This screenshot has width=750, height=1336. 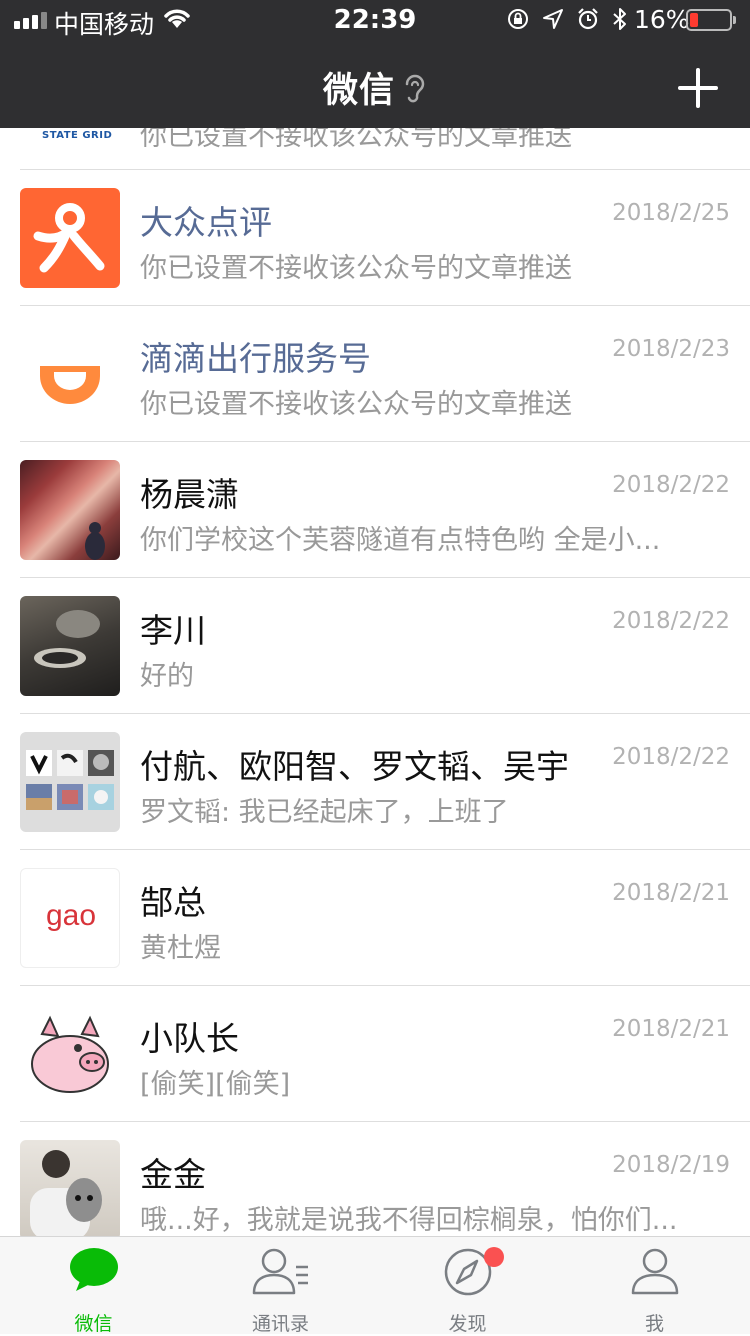 I want to click on page-title: 微信, so click(x=375, y=87).